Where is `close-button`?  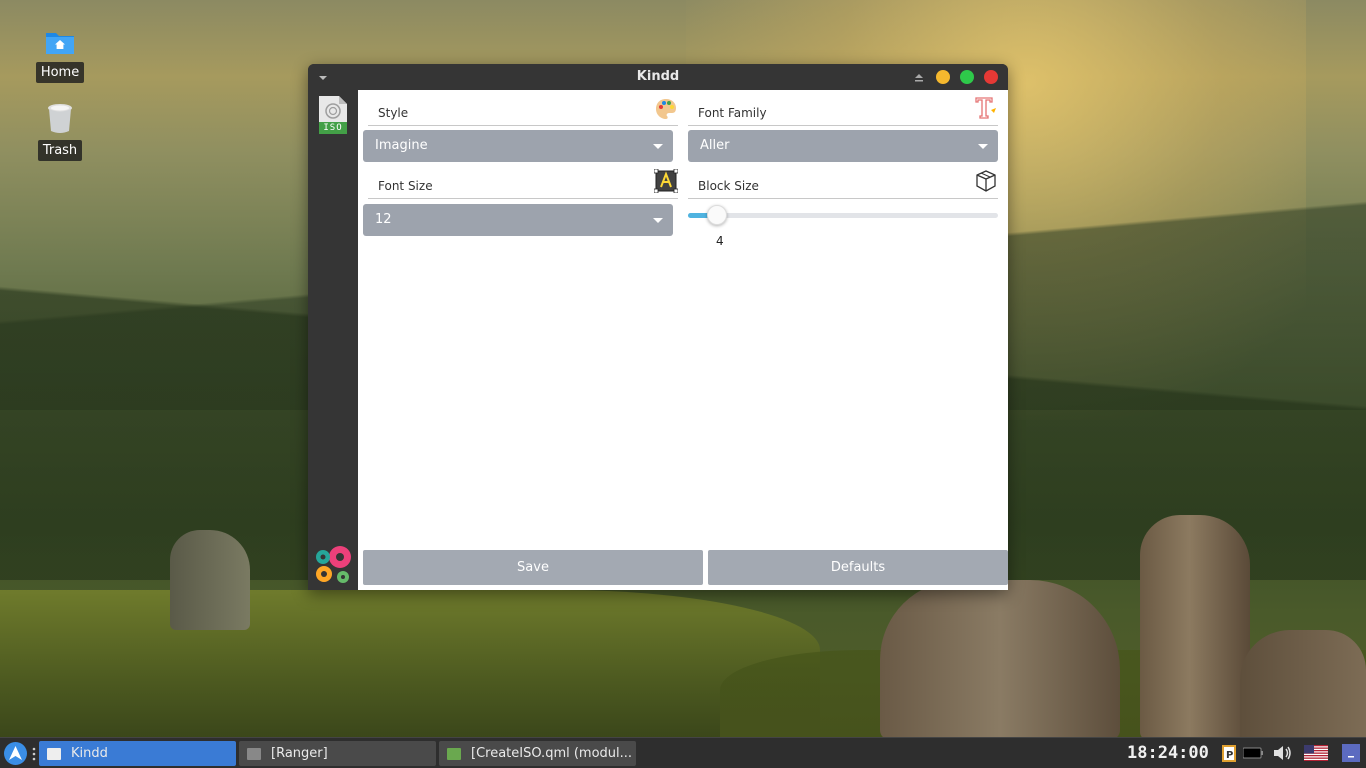 close-button is located at coordinates (991, 77).